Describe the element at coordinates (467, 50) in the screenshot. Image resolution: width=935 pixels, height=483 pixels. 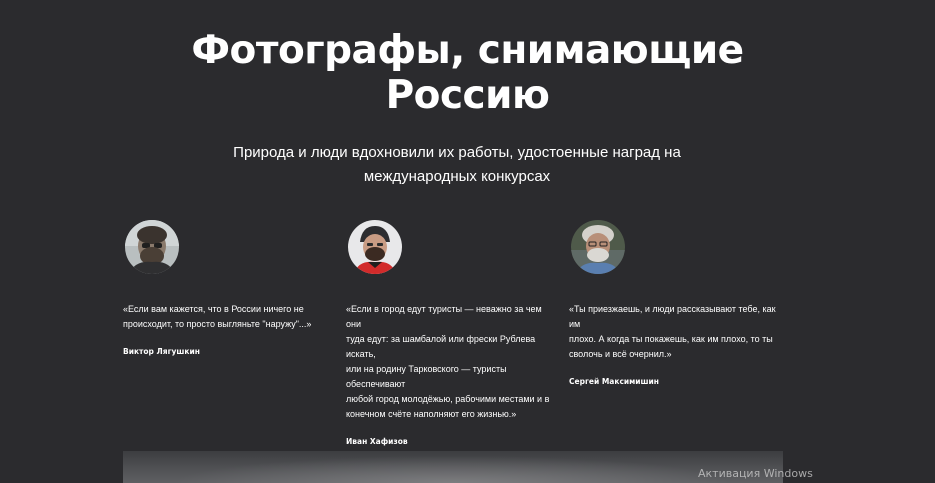
I see `page-title-line-1: Фотографы, снимающие` at that location.